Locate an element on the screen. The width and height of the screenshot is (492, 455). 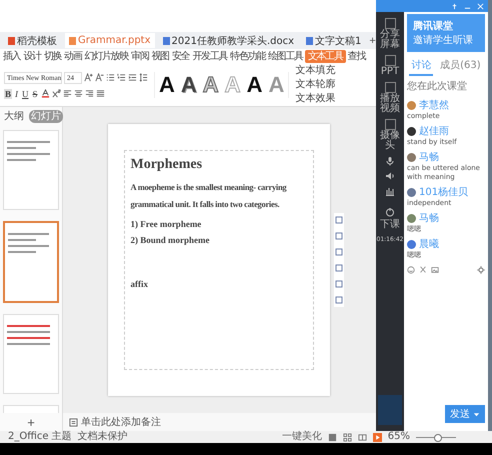
ribbon-tab: 查找 is located at coordinates (356, 56).